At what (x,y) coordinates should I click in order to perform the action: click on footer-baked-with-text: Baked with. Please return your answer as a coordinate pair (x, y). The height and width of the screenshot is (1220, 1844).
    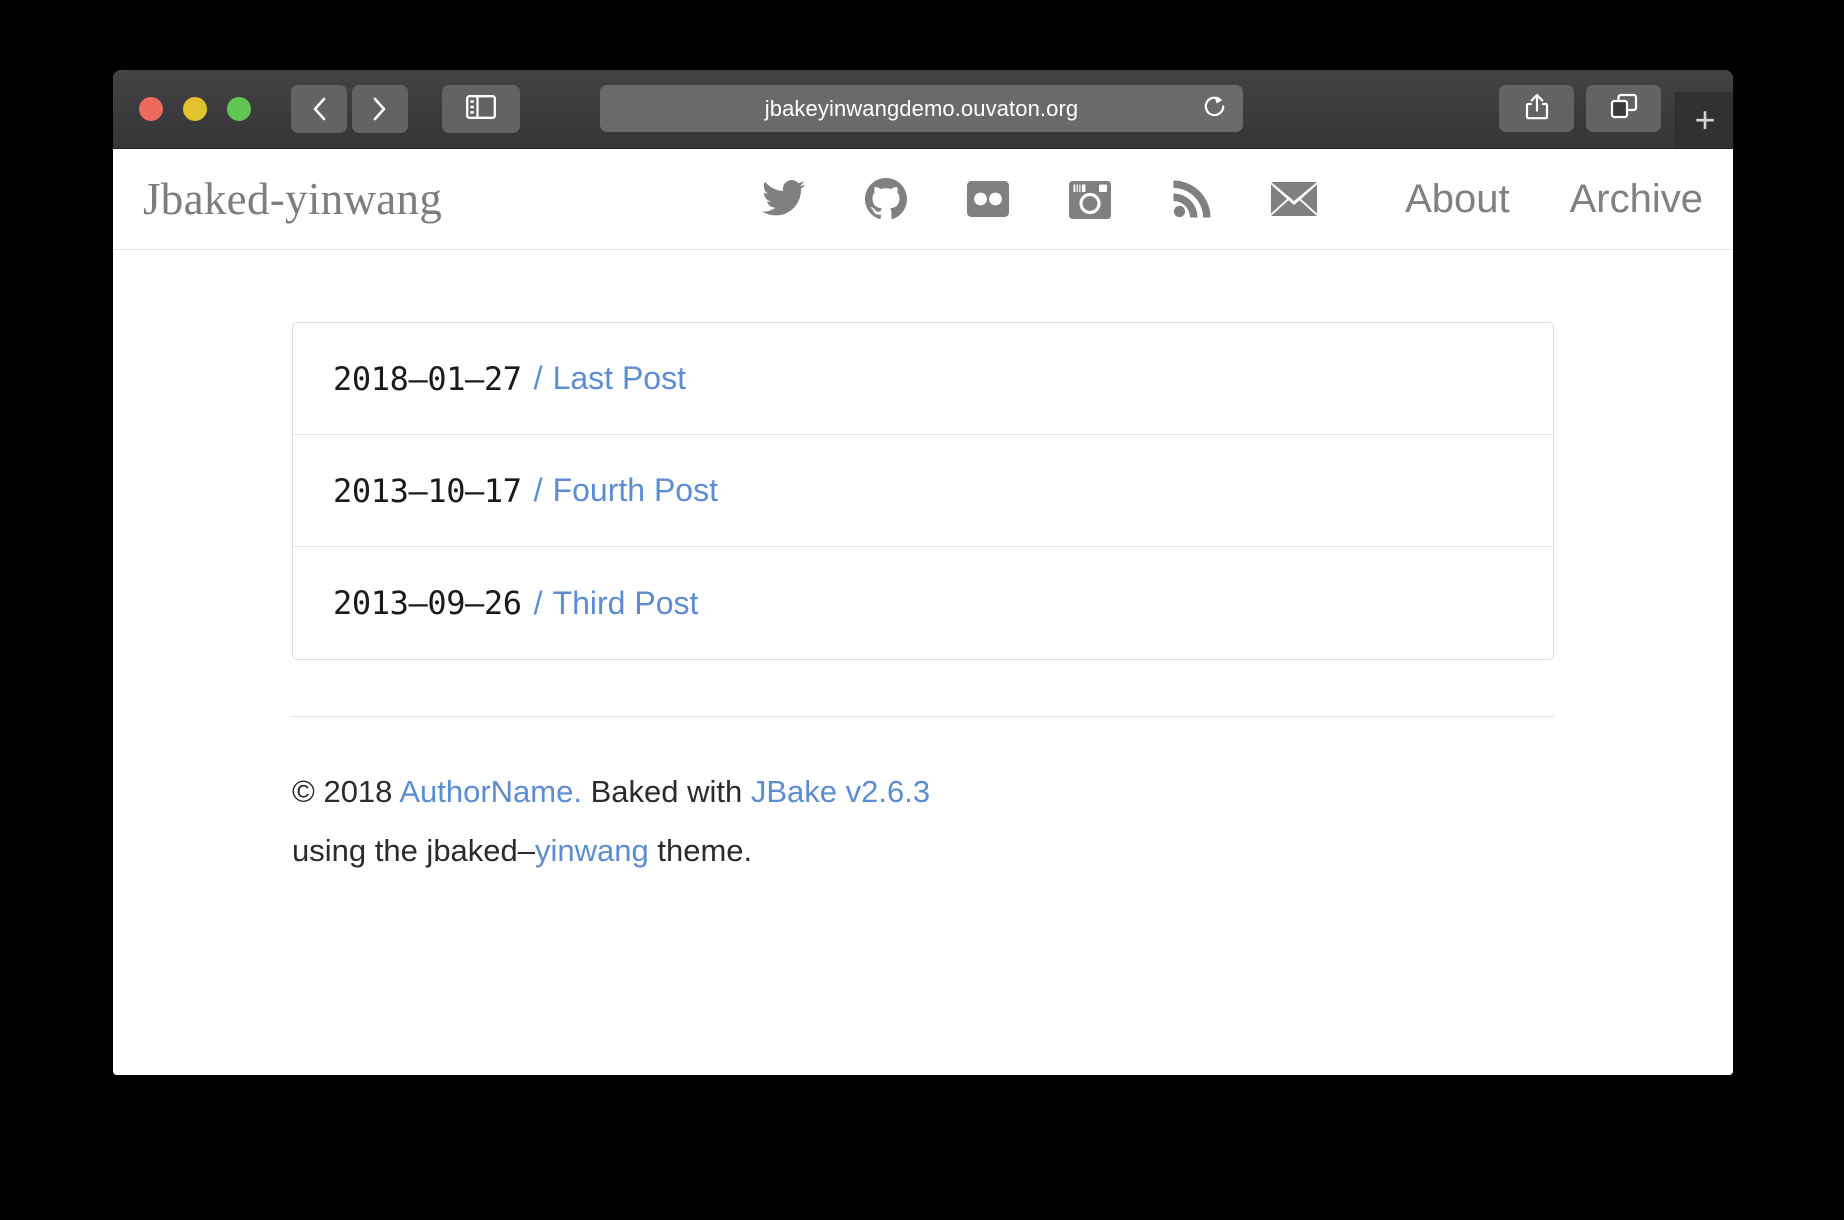
    Looking at the image, I should click on (666, 791).